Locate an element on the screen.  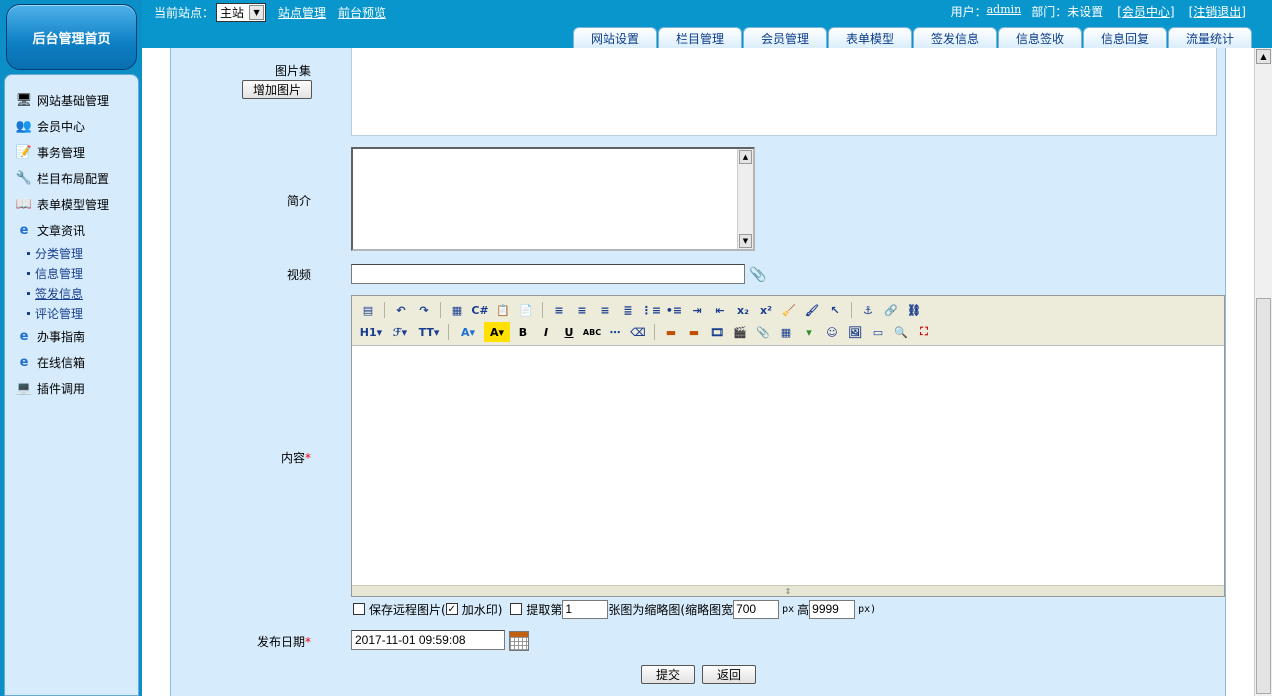
sidebar-item-form-model: 📖 表单模型管理 is located at coordinates (71, 204).